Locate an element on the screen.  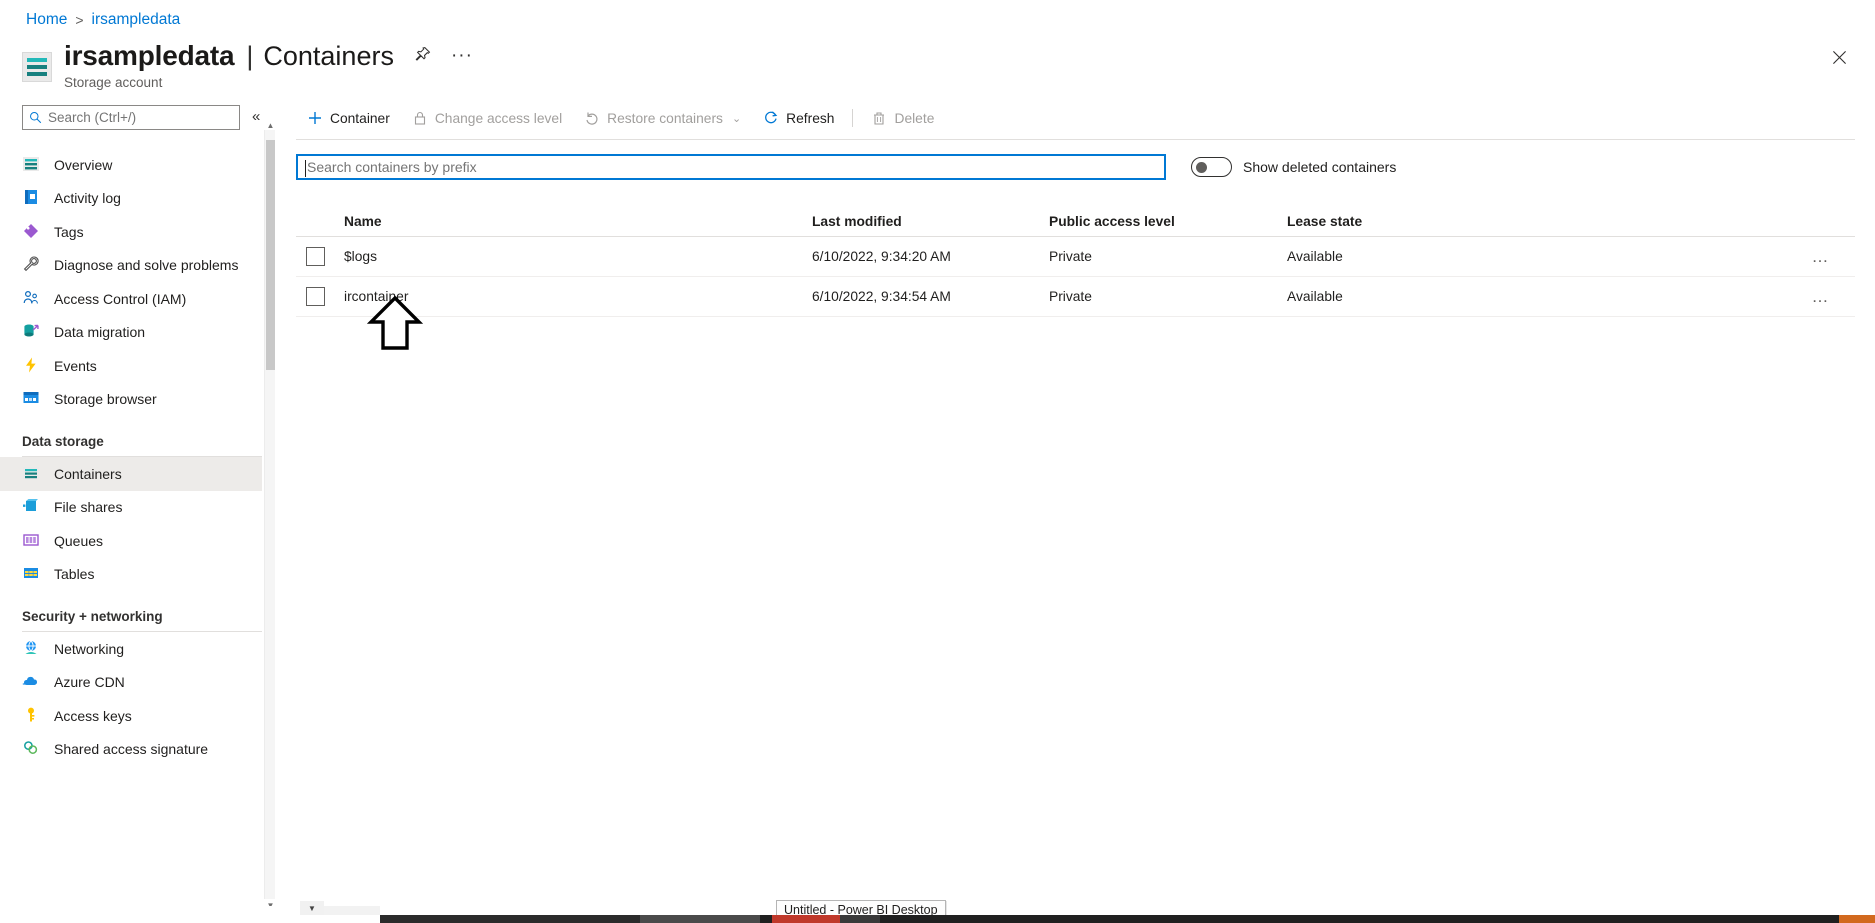
sidebar-item-access-control: Access Control (IAM) is located at coordinates (131, 299).